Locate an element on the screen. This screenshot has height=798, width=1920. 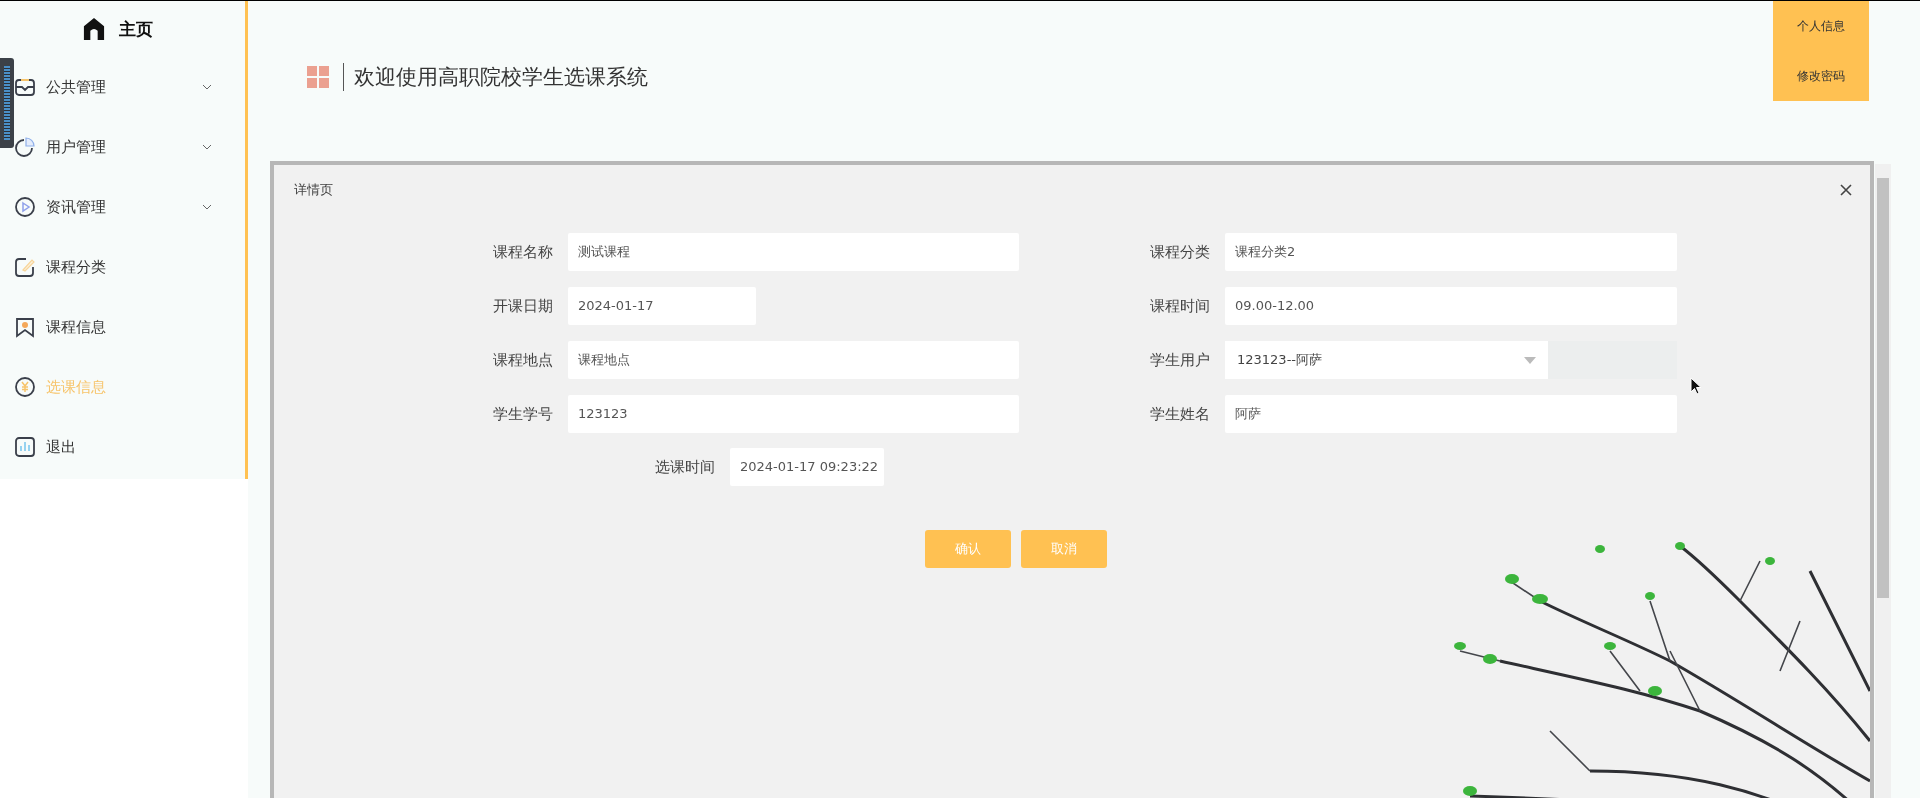
sidebar-item: 课程分类 is located at coordinates (129, 267).